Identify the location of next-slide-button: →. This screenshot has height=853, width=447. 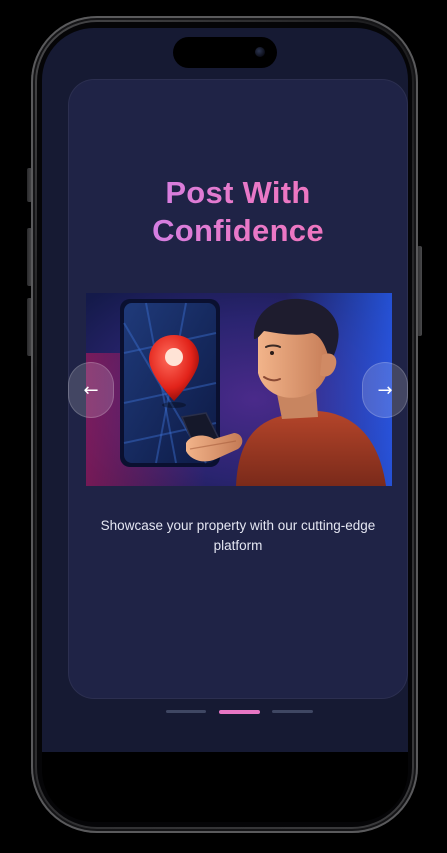
(385, 390).